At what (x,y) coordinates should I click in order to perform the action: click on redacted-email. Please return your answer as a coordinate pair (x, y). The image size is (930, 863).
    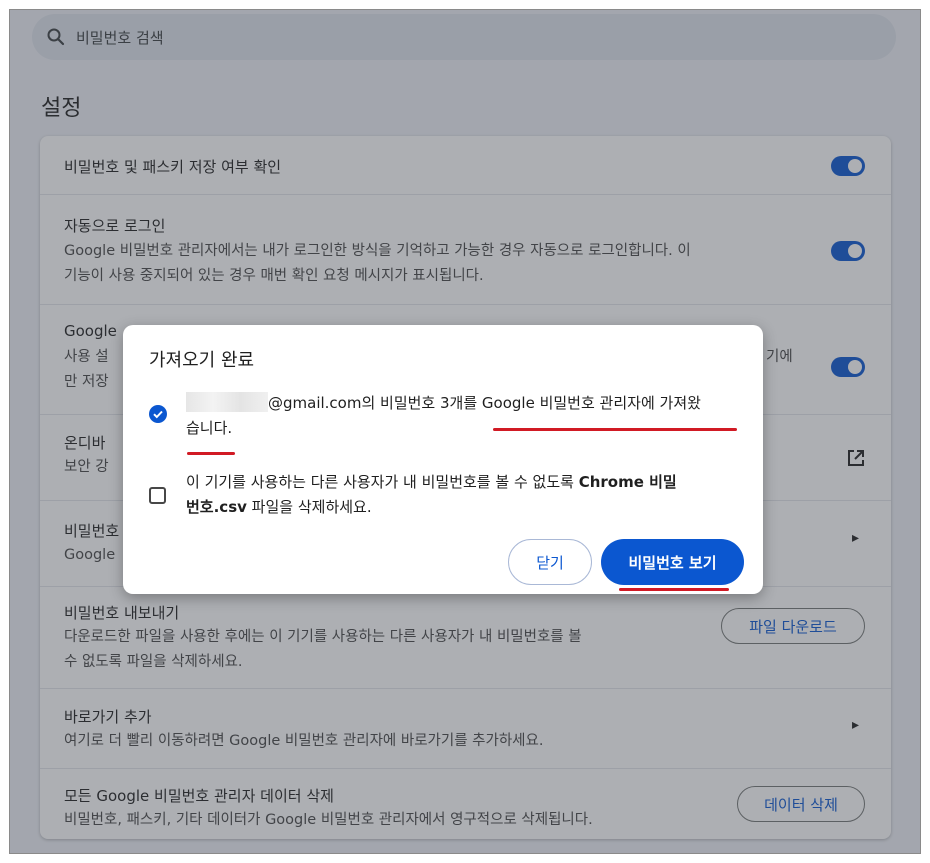
    Looking at the image, I should click on (227, 402).